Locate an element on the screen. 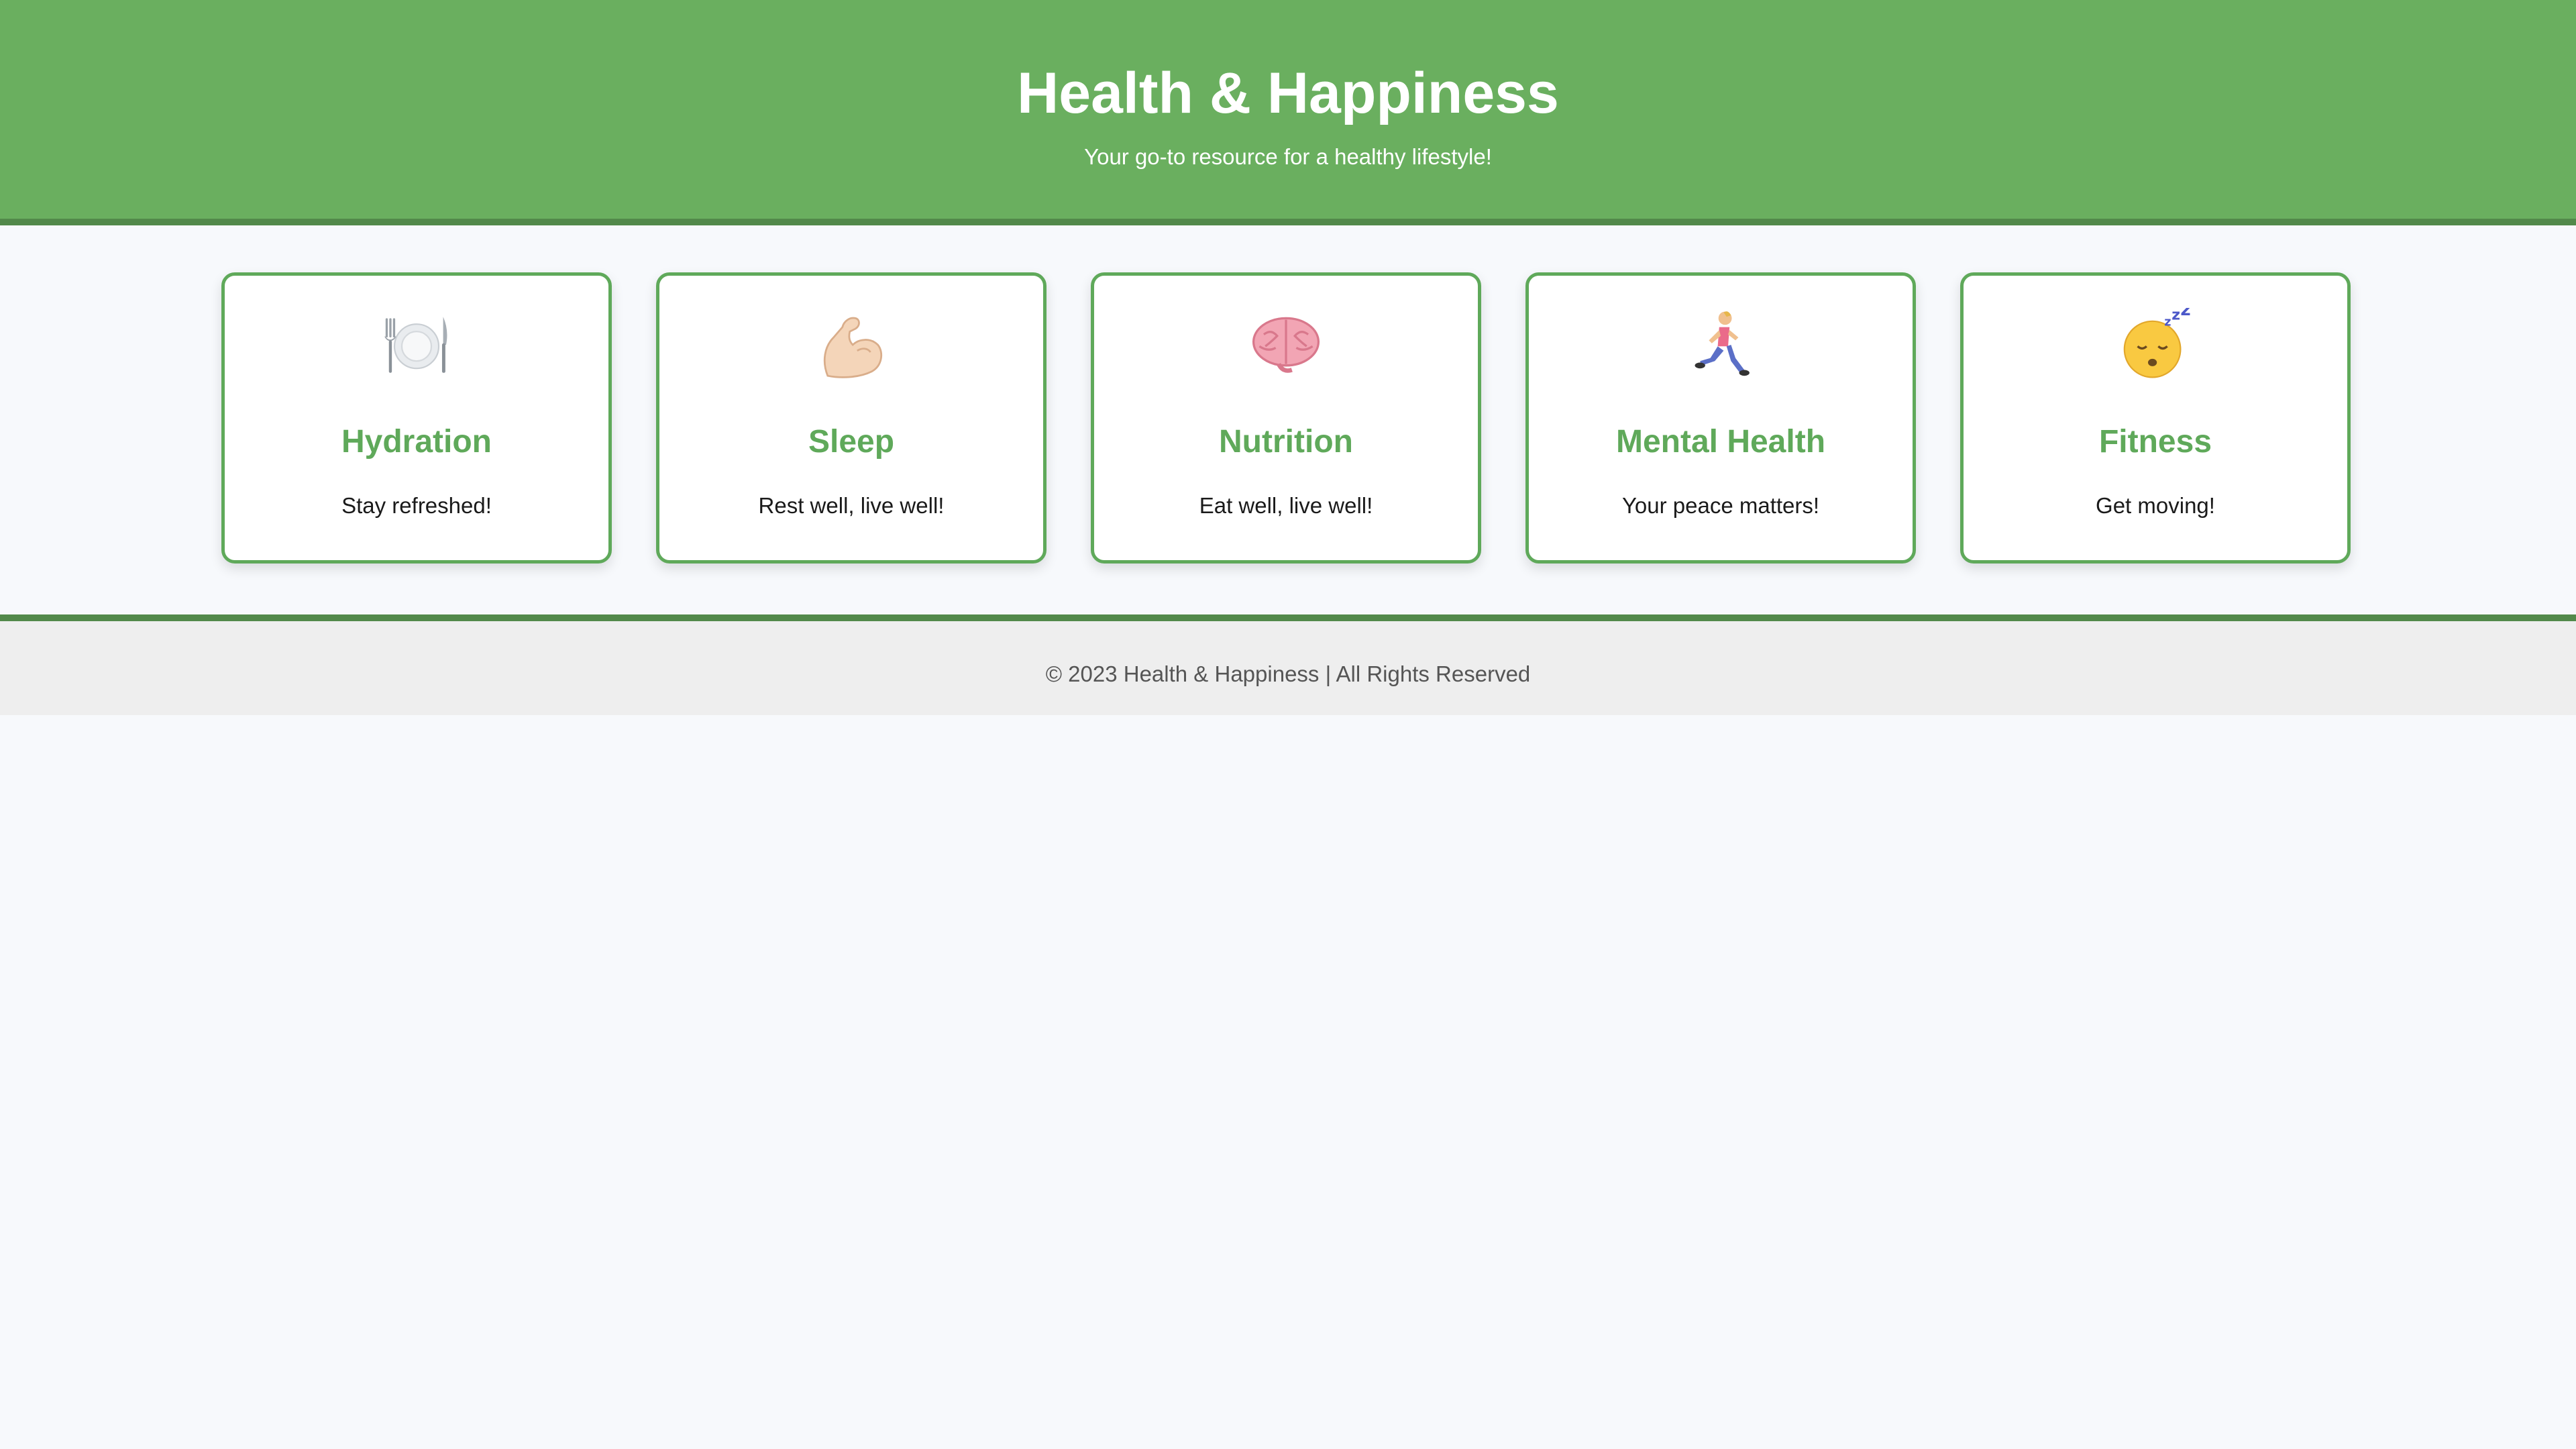 The height and width of the screenshot is (1449, 2576). card-mental-health: Mental Health Your peace matters! is located at coordinates (1720, 418).